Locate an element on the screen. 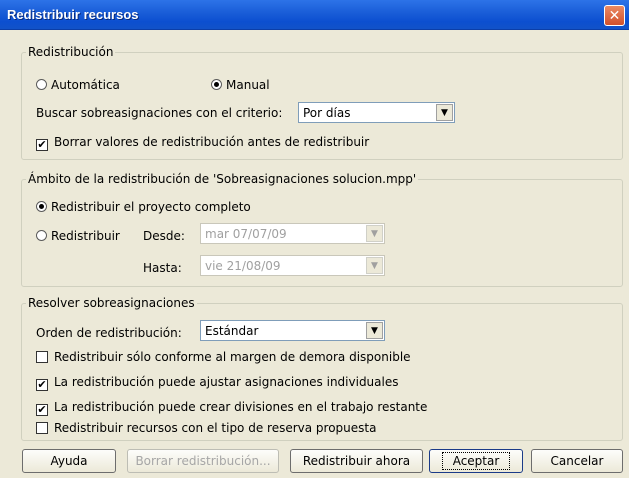 The image size is (629, 478). manual-radio: Manual is located at coordinates (240, 85).